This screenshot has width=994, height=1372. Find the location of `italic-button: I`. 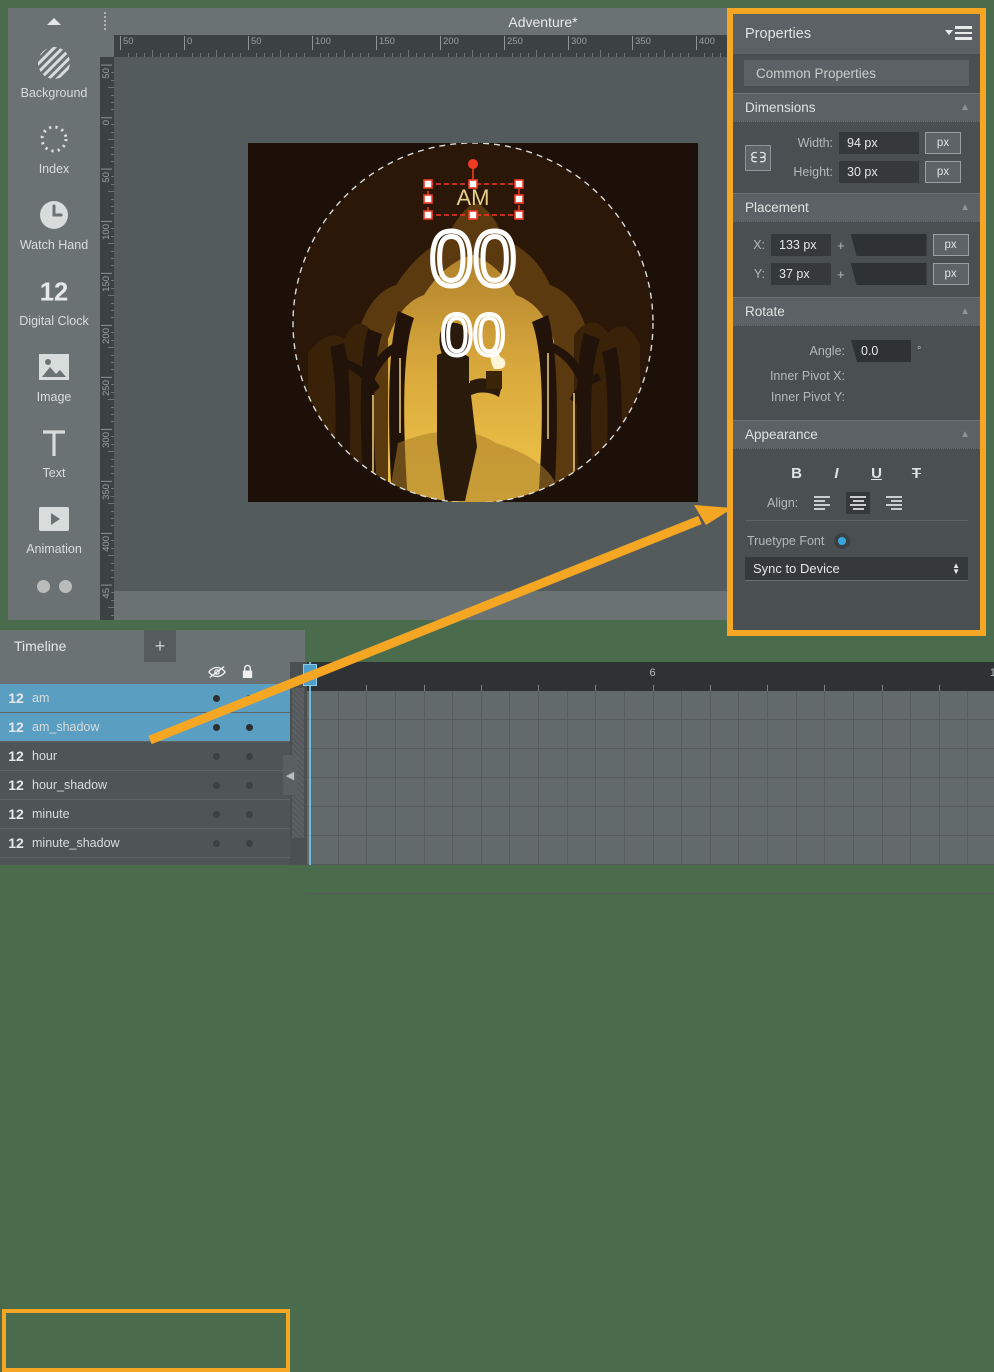

italic-button: I is located at coordinates (837, 473).